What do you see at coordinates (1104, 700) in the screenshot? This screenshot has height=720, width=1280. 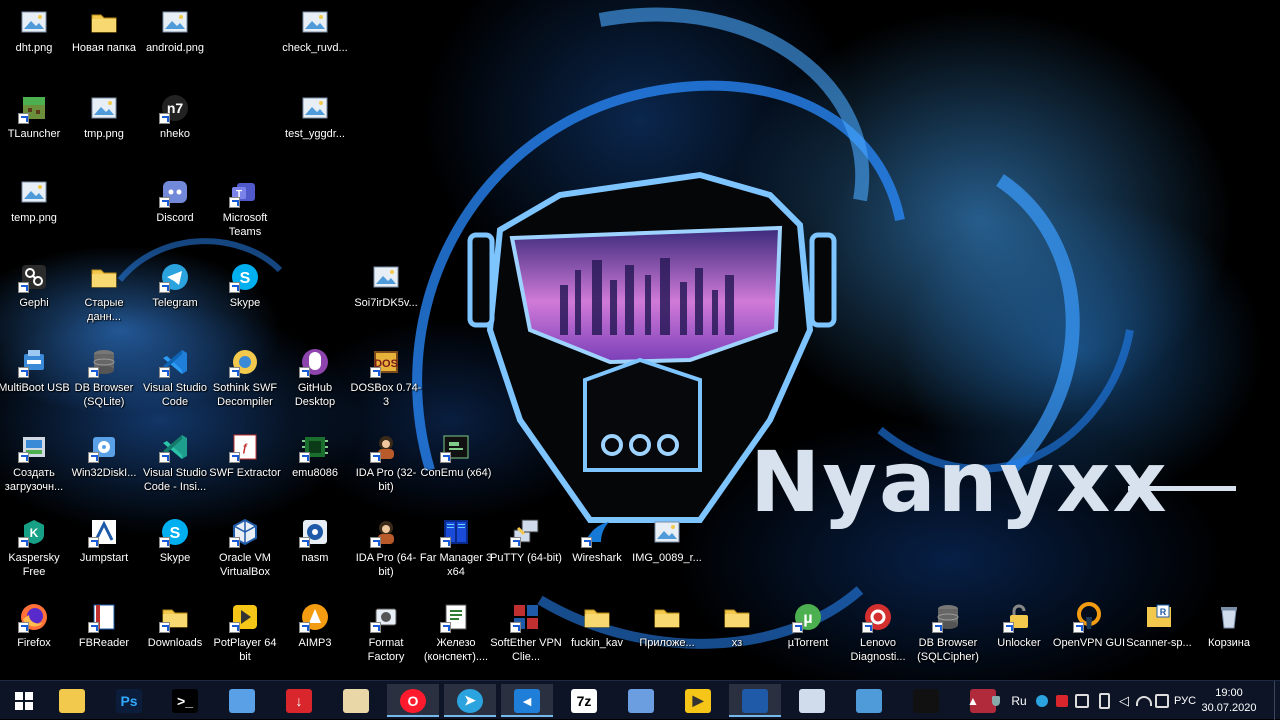 I see `tray-battery-icon` at bounding box center [1104, 700].